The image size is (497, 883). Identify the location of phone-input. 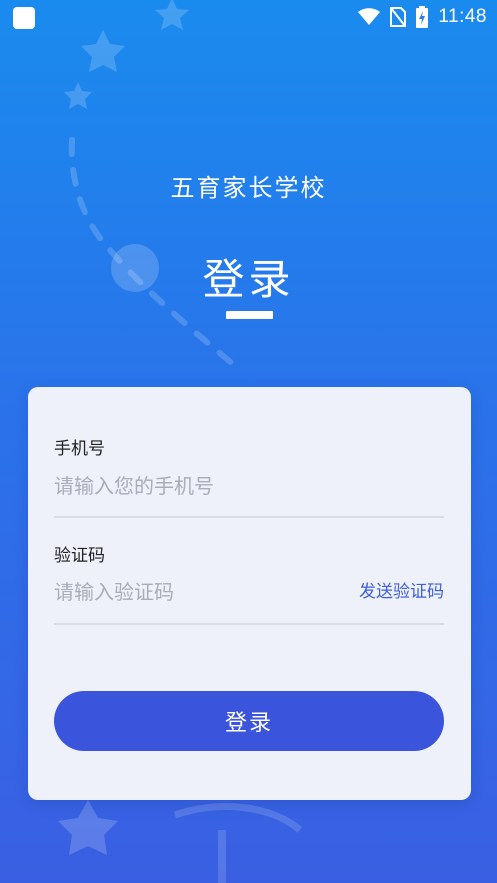
(249, 486).